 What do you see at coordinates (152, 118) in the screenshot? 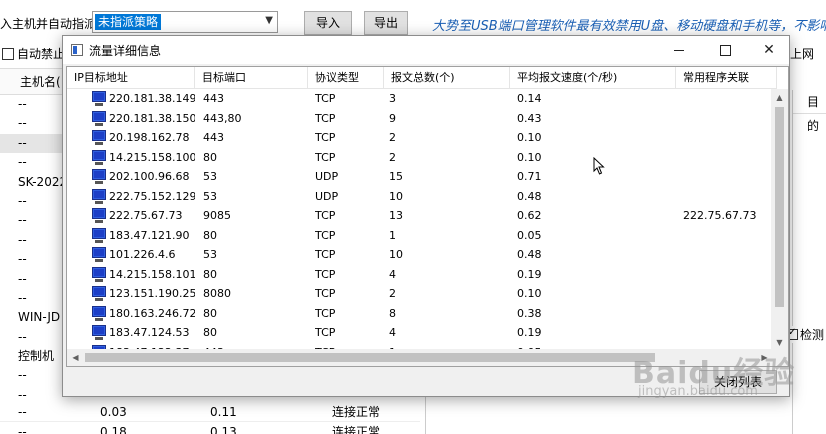
I see `cell-ip: 220.181.38.150` at bounding box center [152, 118].